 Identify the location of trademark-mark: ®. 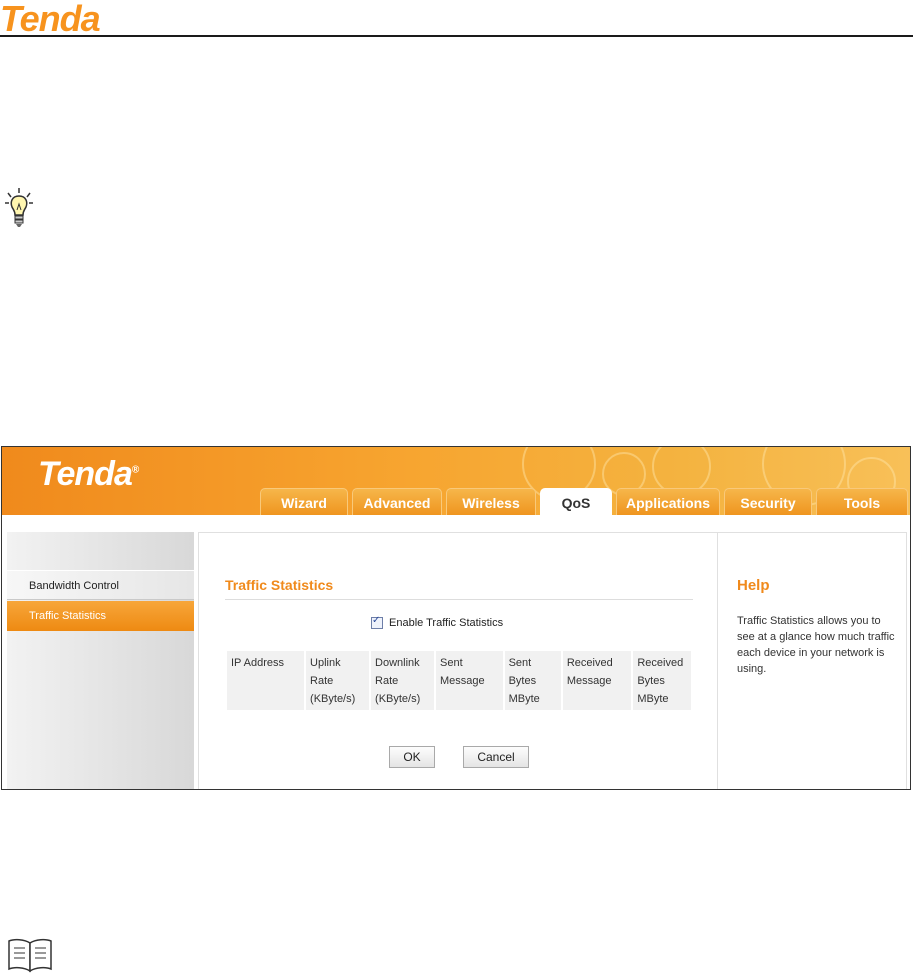
(135, 470).